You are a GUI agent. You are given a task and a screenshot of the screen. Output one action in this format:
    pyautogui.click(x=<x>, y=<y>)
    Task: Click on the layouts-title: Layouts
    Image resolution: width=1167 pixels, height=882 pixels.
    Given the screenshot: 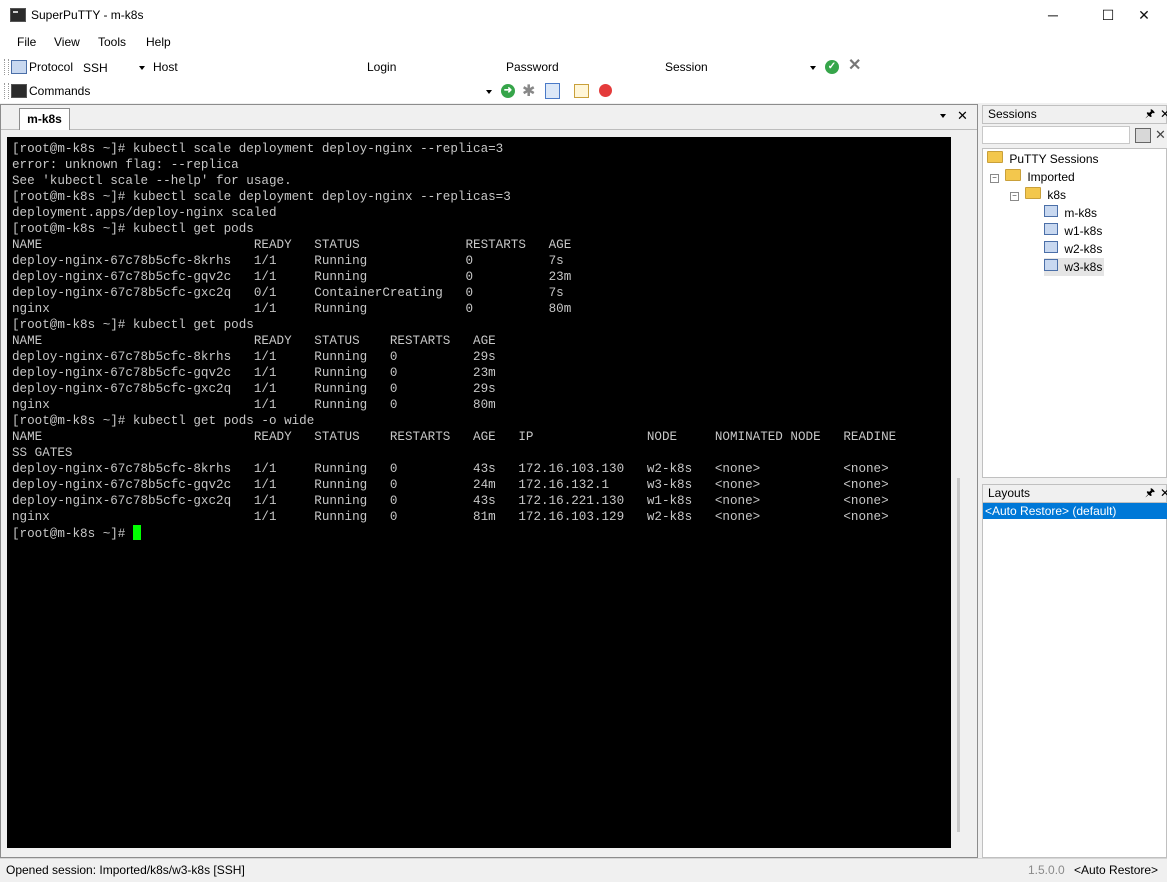 What is the action you would take?
    pyautogui.click(x=1009, y=493)
    